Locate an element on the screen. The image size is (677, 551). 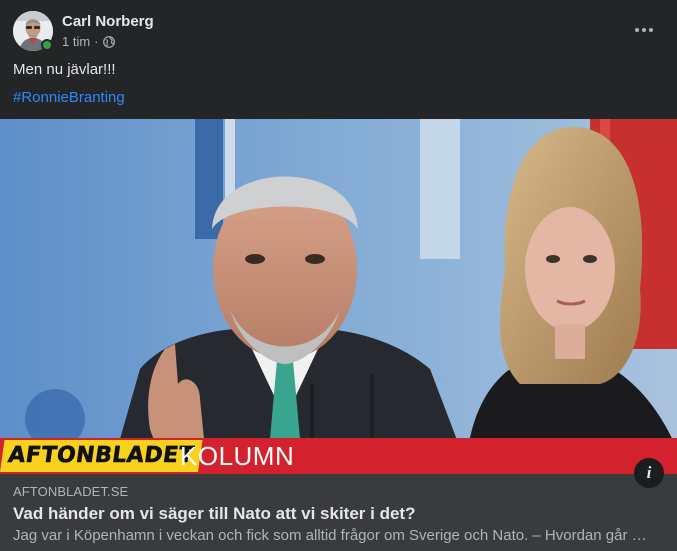
post-header: Carl Norberg 1 tim · is located at coordinates (338, 30).